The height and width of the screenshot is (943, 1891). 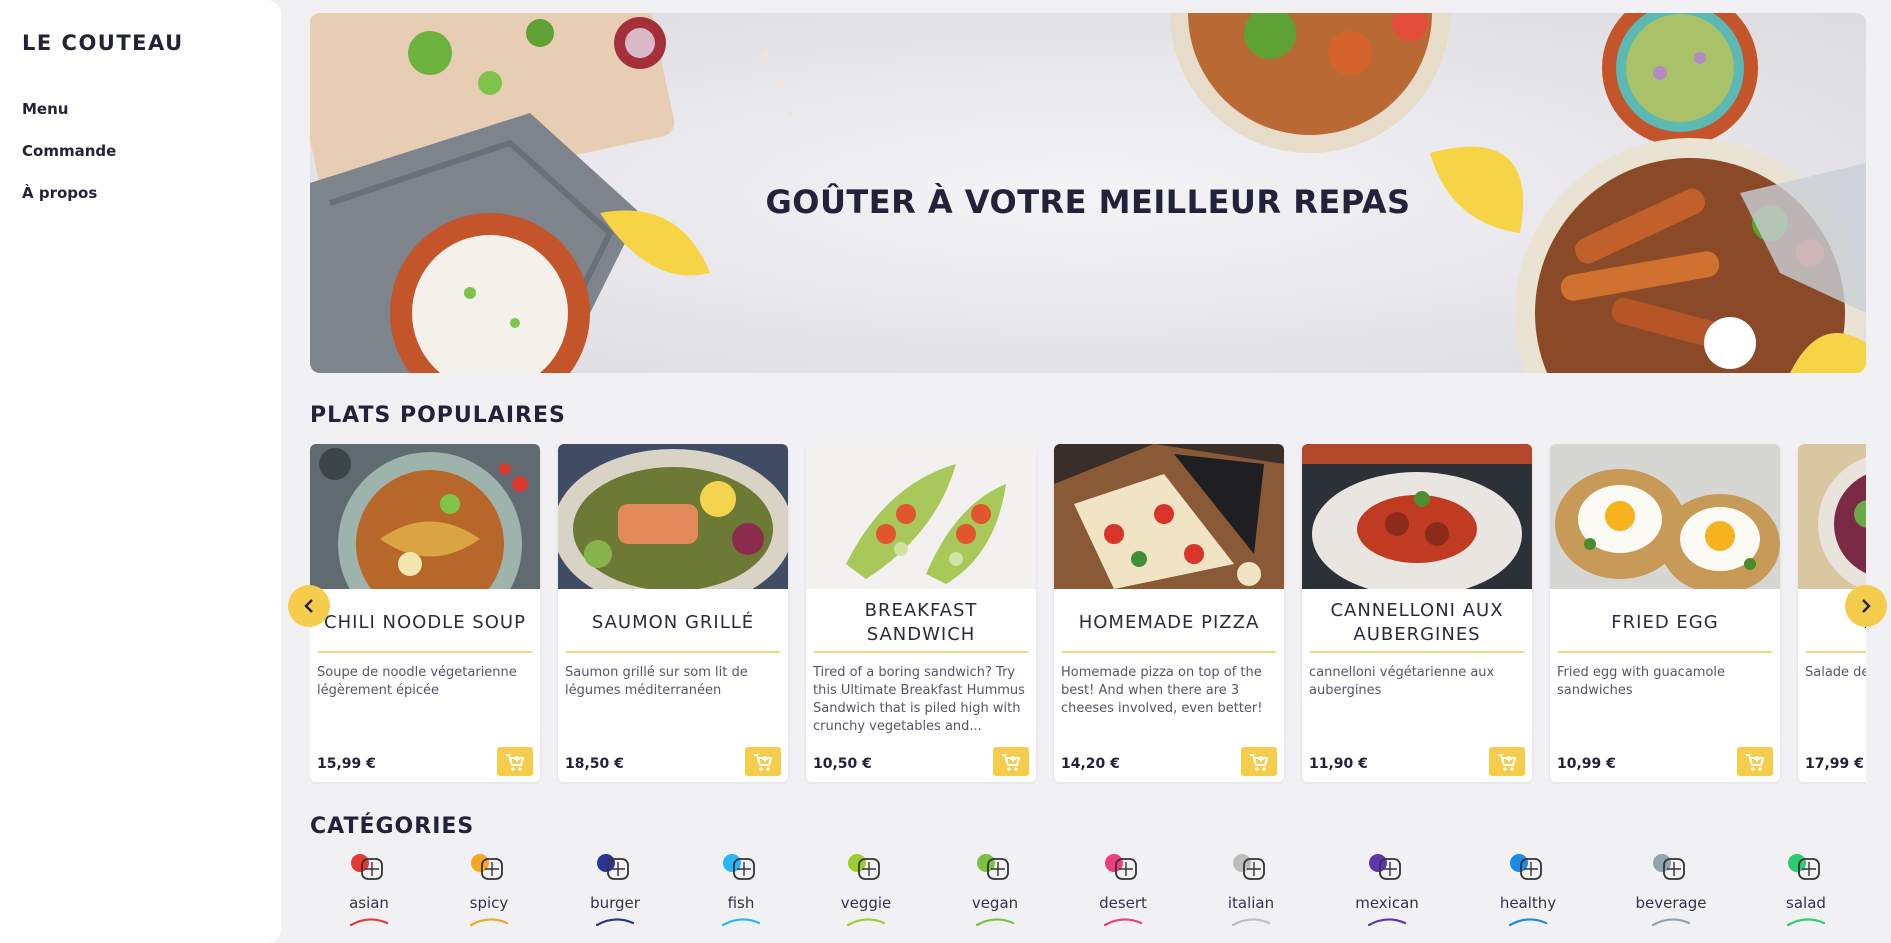 I want to click on carousel-prev-button, so click(x=309, y=606).